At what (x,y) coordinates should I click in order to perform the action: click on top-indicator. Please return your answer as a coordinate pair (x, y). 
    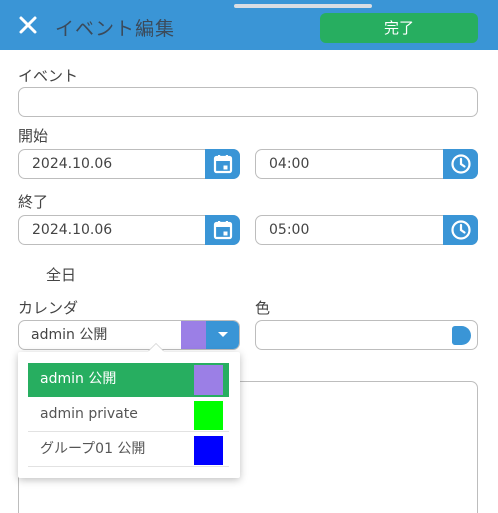
    Looking at the image, I should click on (303, 6).